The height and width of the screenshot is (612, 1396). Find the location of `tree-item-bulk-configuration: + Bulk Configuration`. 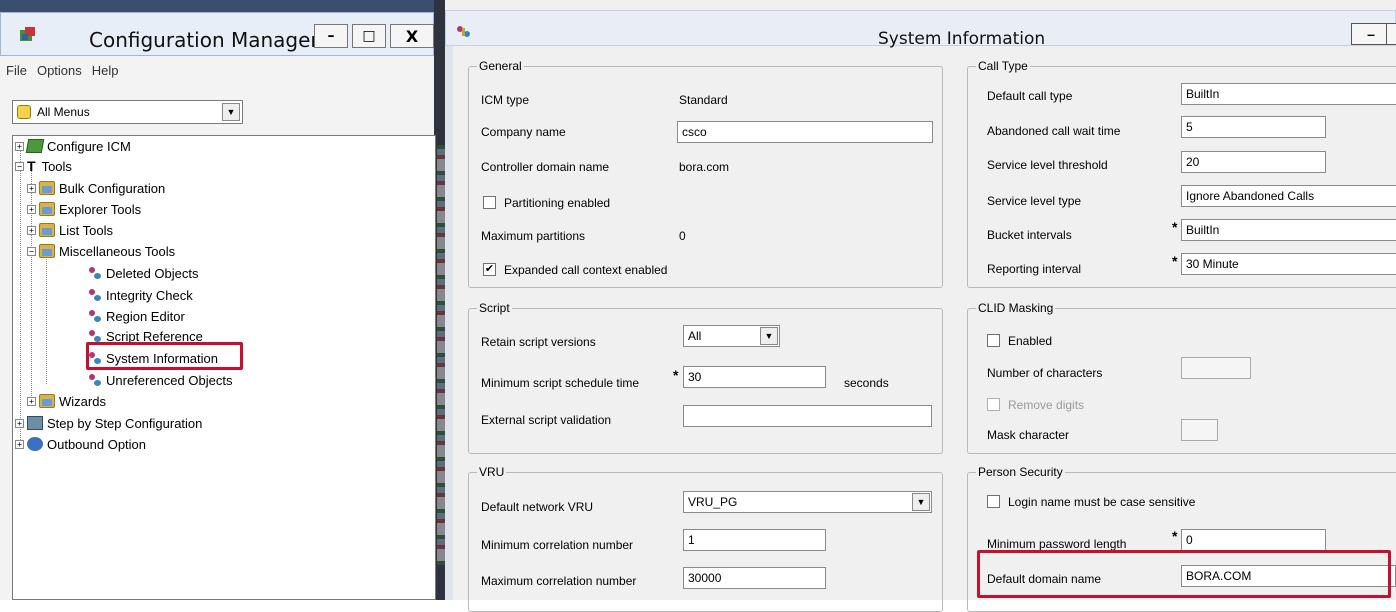

tree-item-bulk-configuration: + Bulk Configuration is located at coordinates (96, 188).